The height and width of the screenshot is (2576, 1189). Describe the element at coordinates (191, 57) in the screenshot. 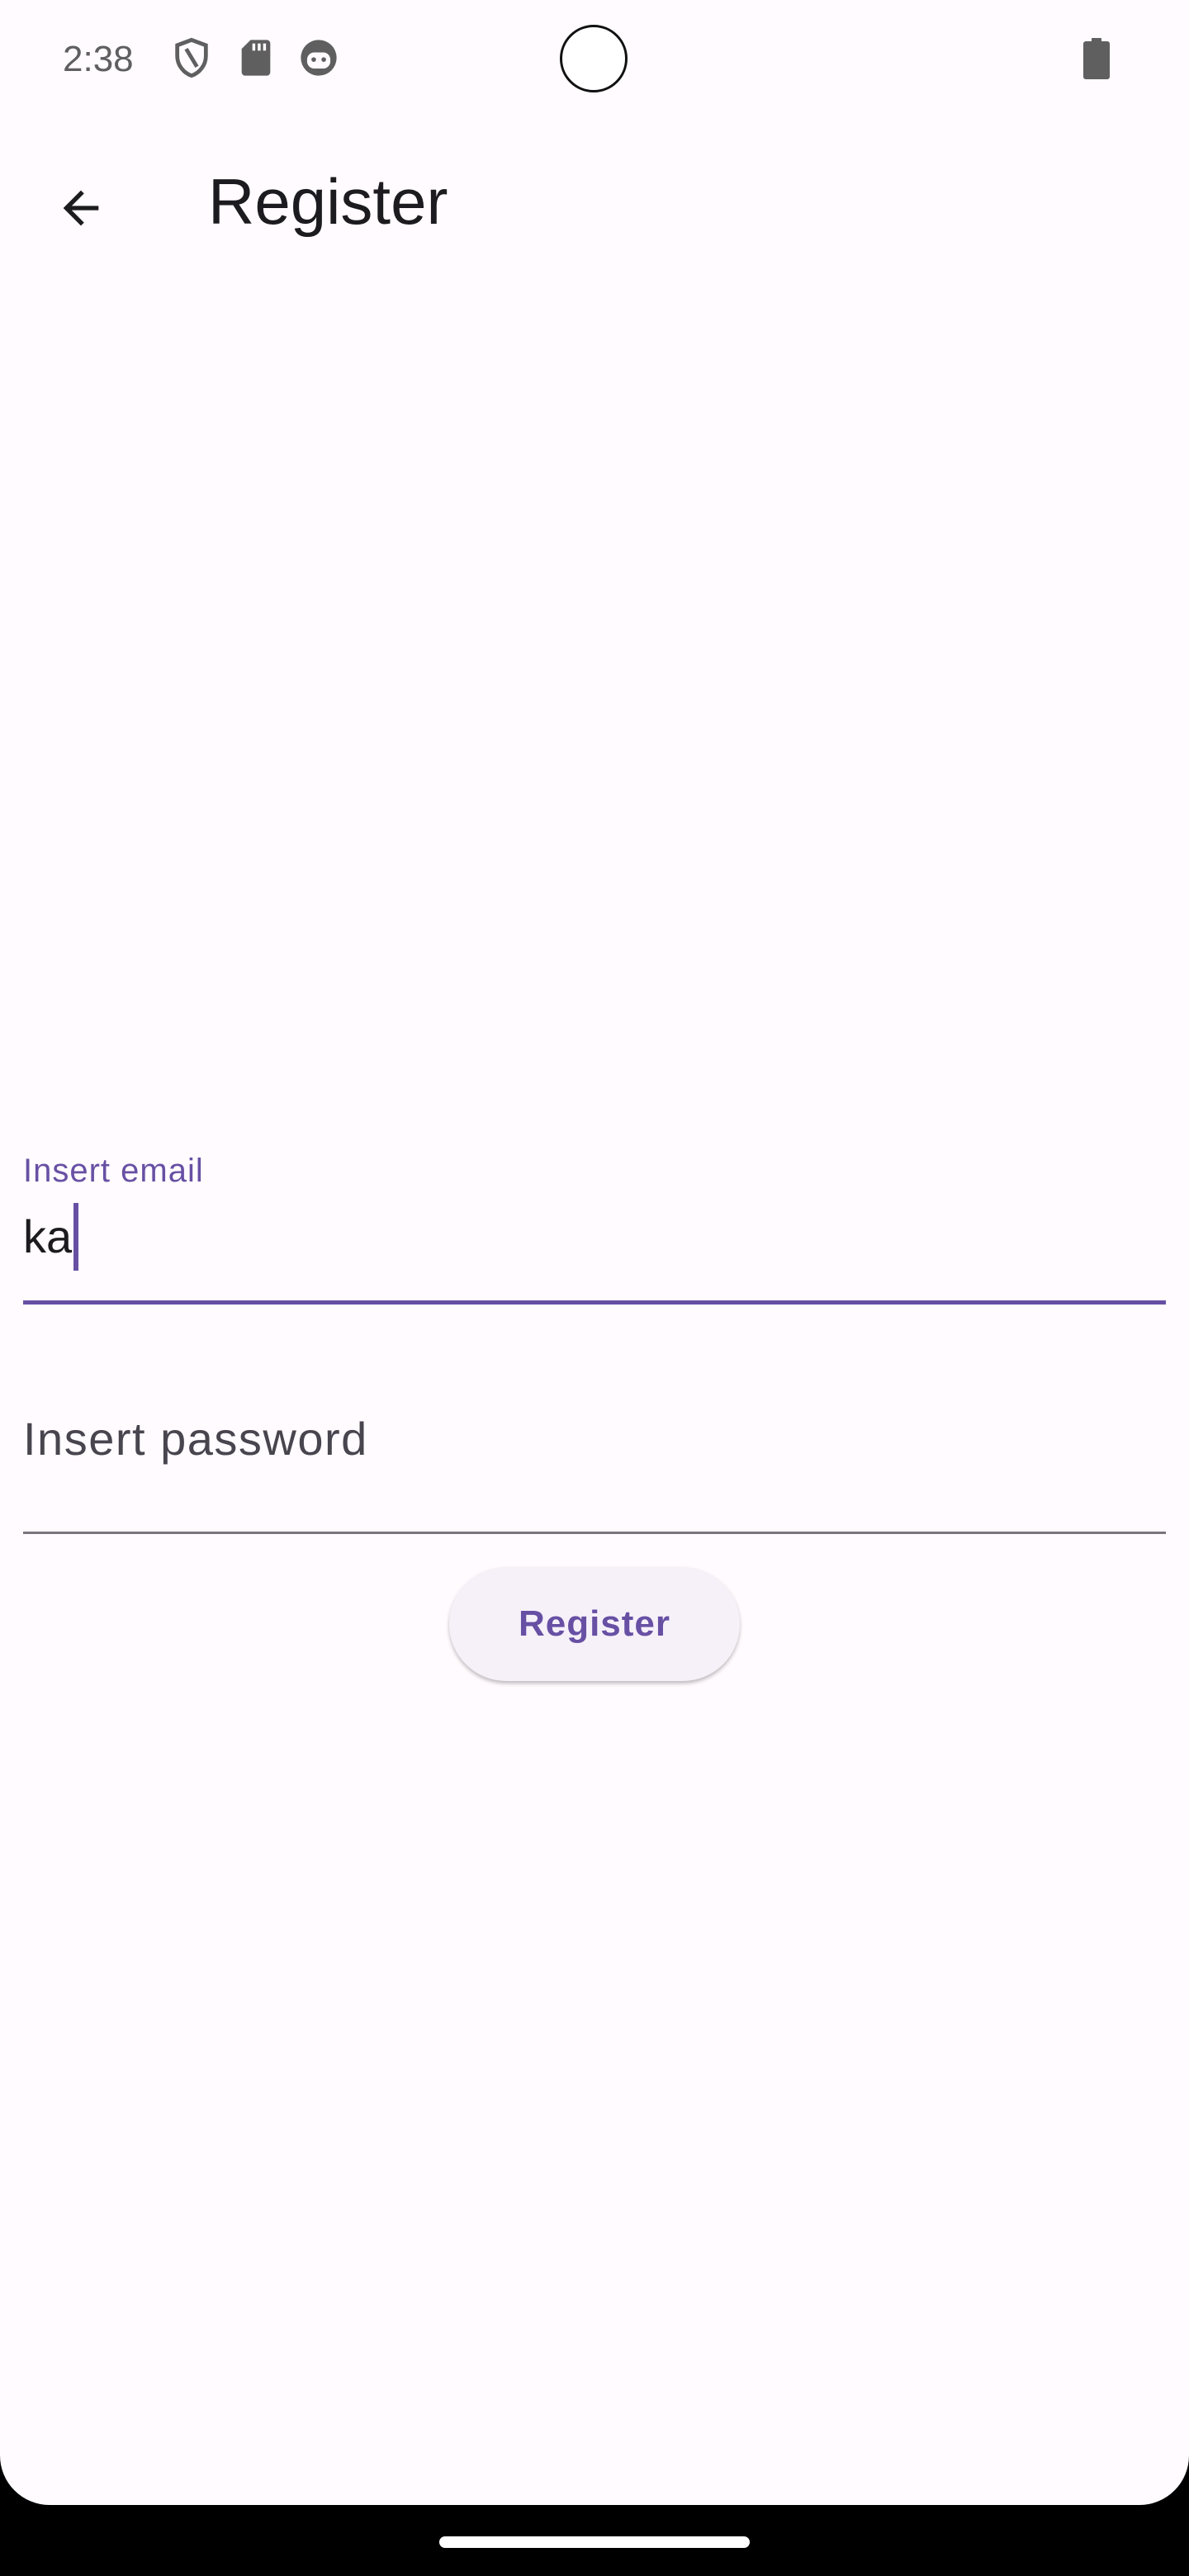

I see `shield-icon` at that location.